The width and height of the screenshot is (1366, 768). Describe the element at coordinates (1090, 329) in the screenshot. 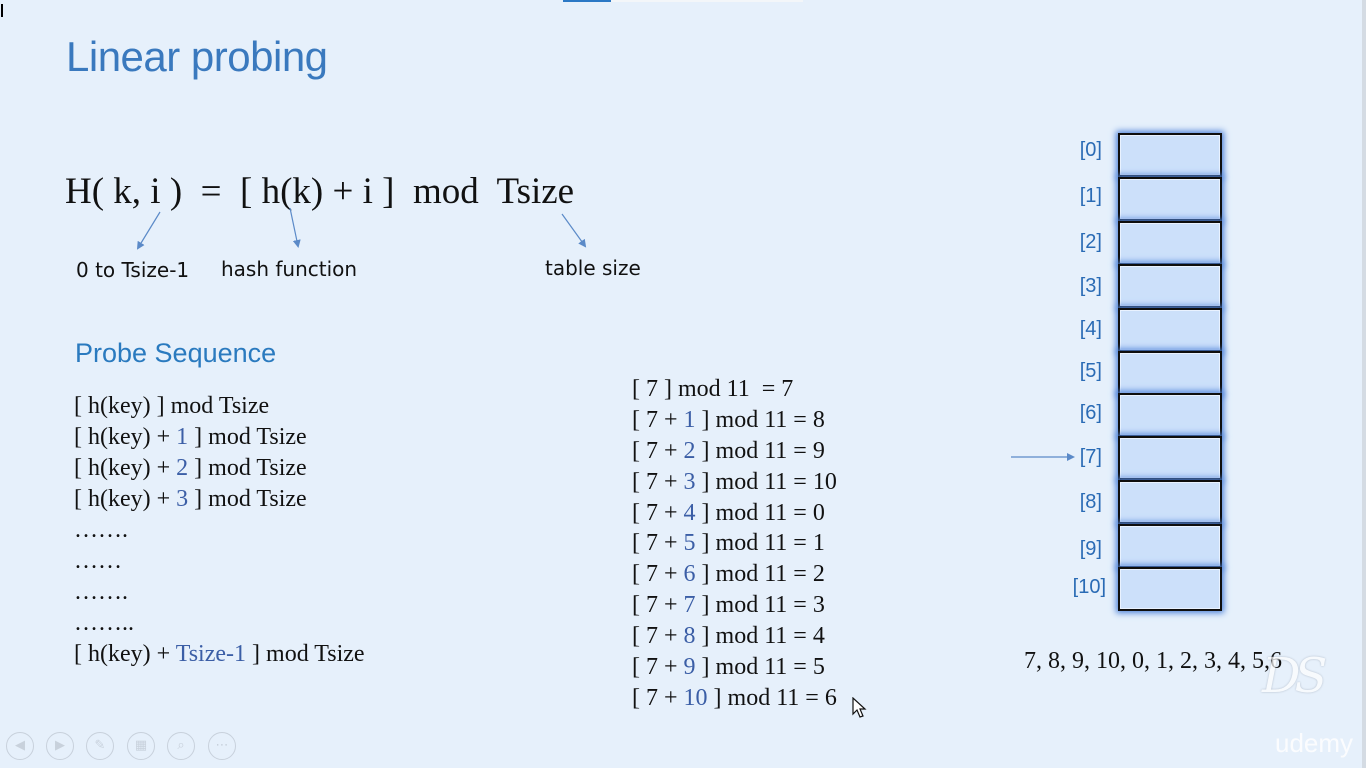

I see `table-index-label: [4]` at that location.